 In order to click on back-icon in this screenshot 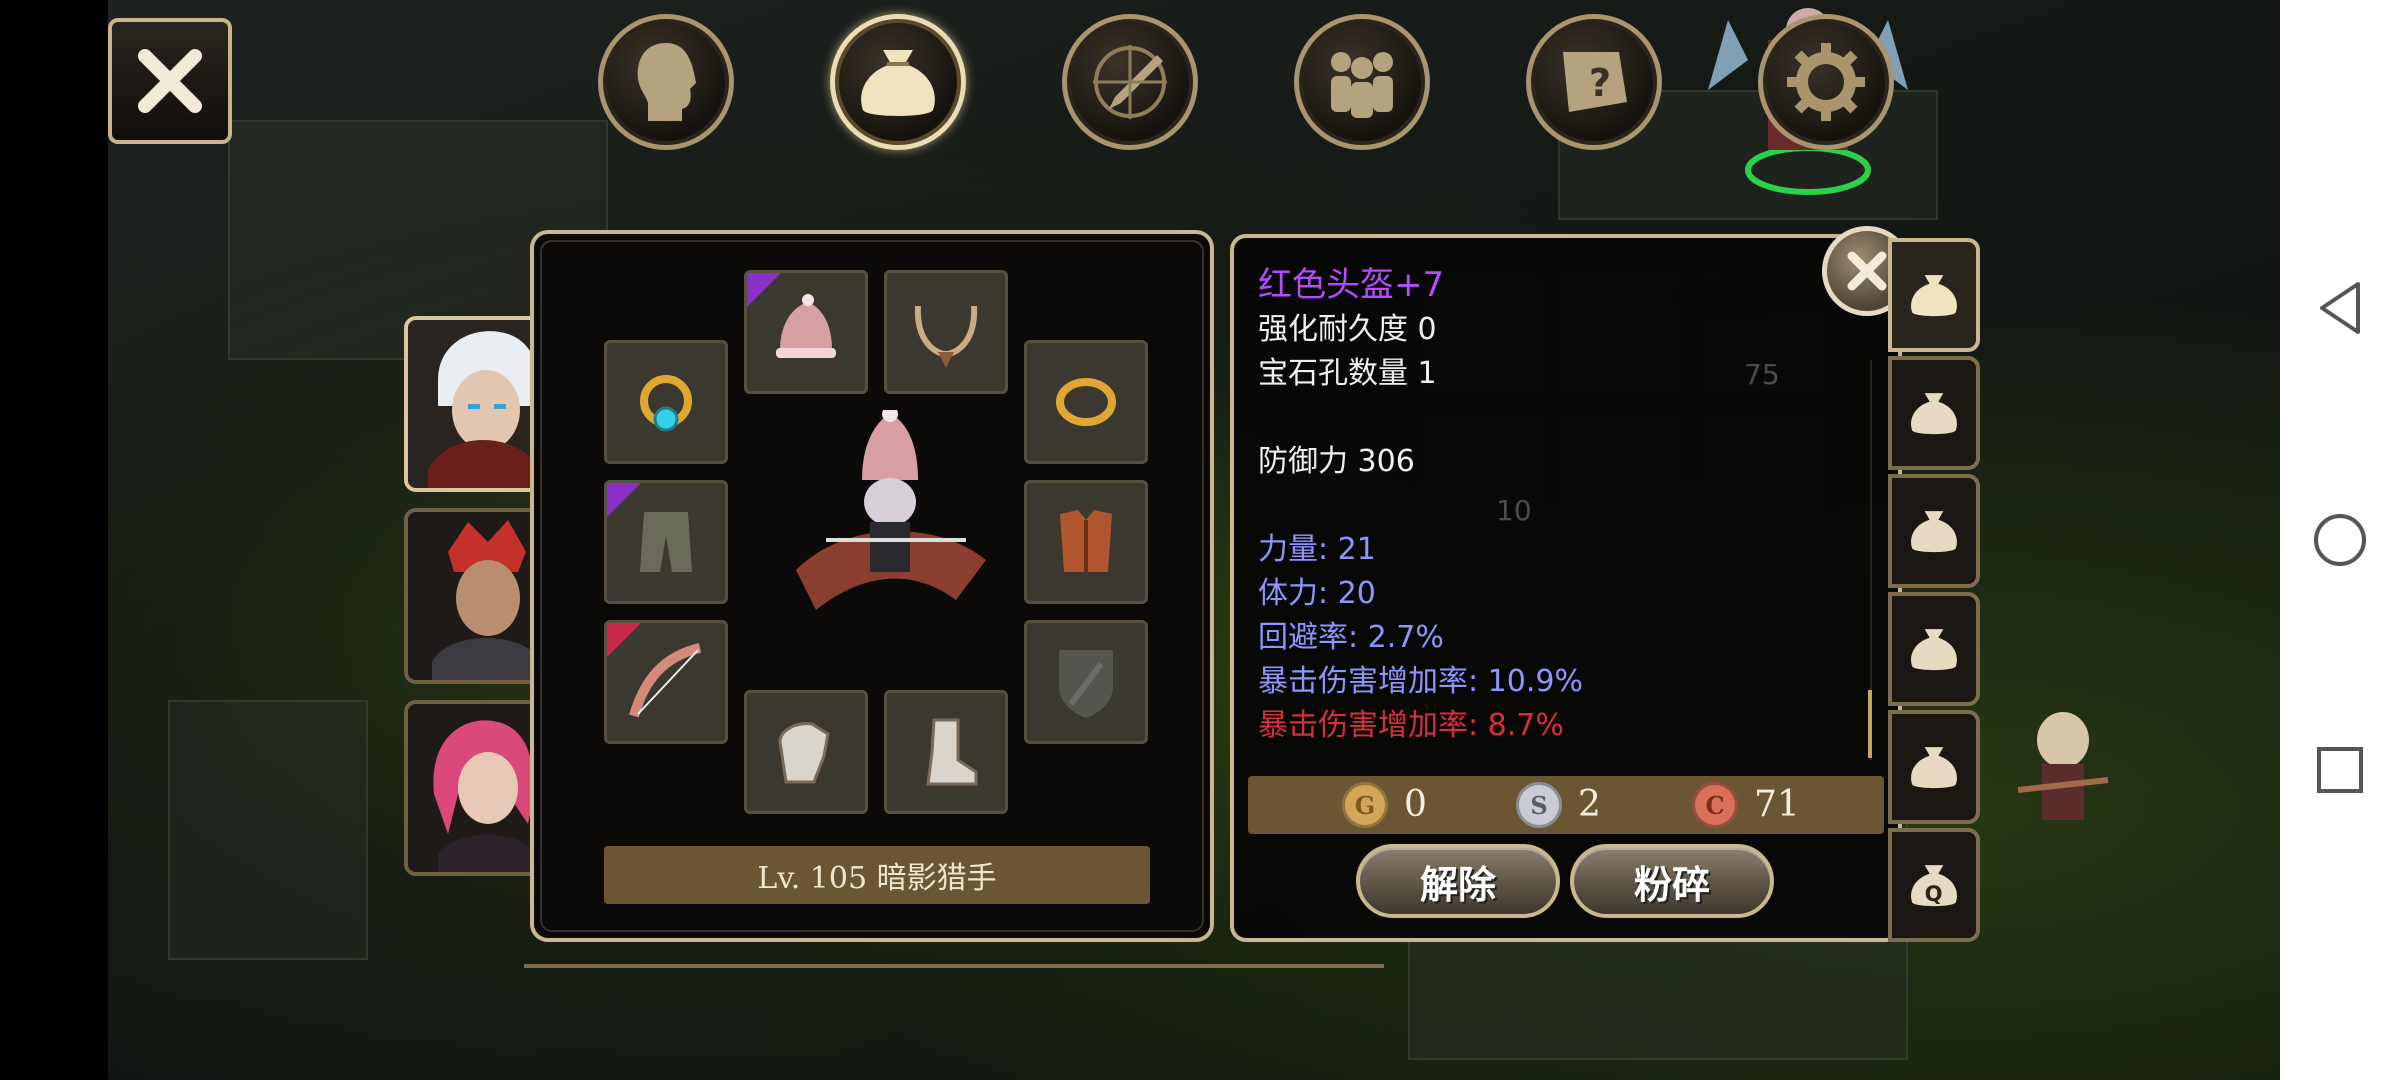, I will do `click(2340, 308)`.